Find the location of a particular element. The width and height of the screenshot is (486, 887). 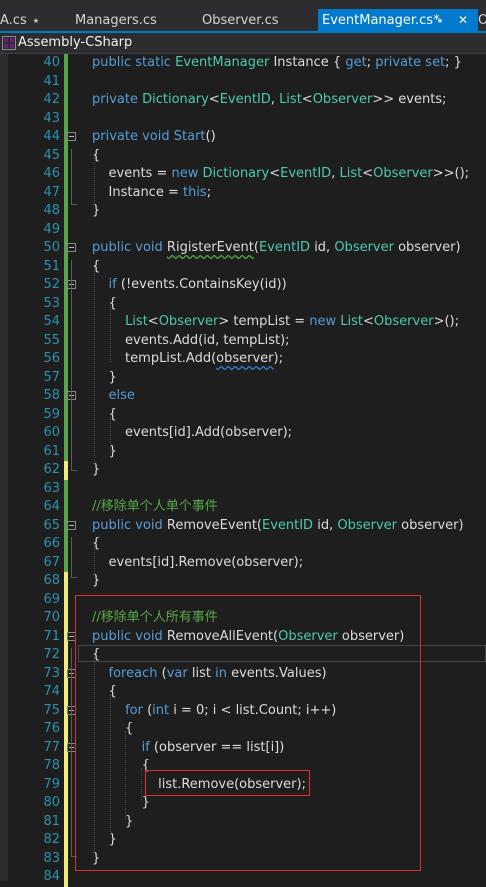

code-line: 66{ is located at coordinates (243, 544).